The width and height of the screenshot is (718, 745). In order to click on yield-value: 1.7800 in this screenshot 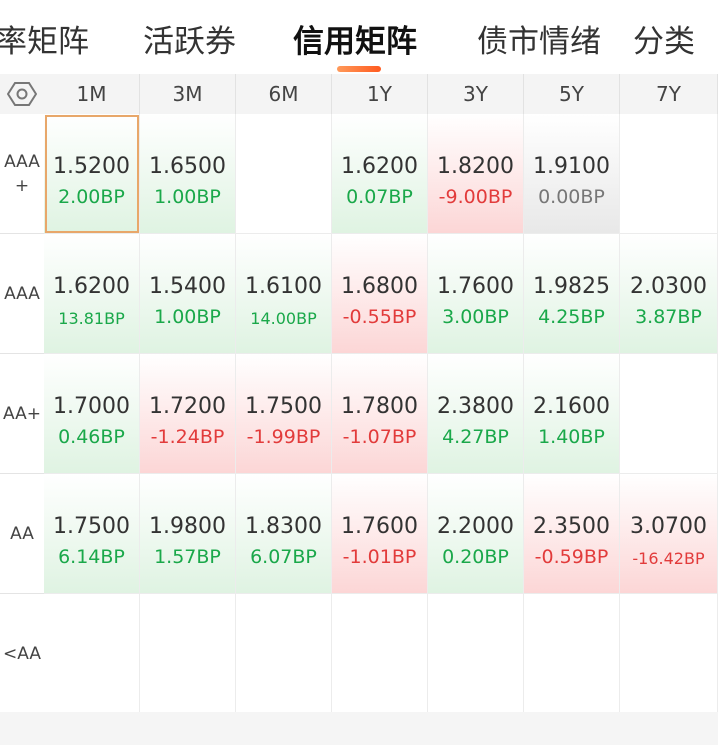, I will do `click(379, 406)`.